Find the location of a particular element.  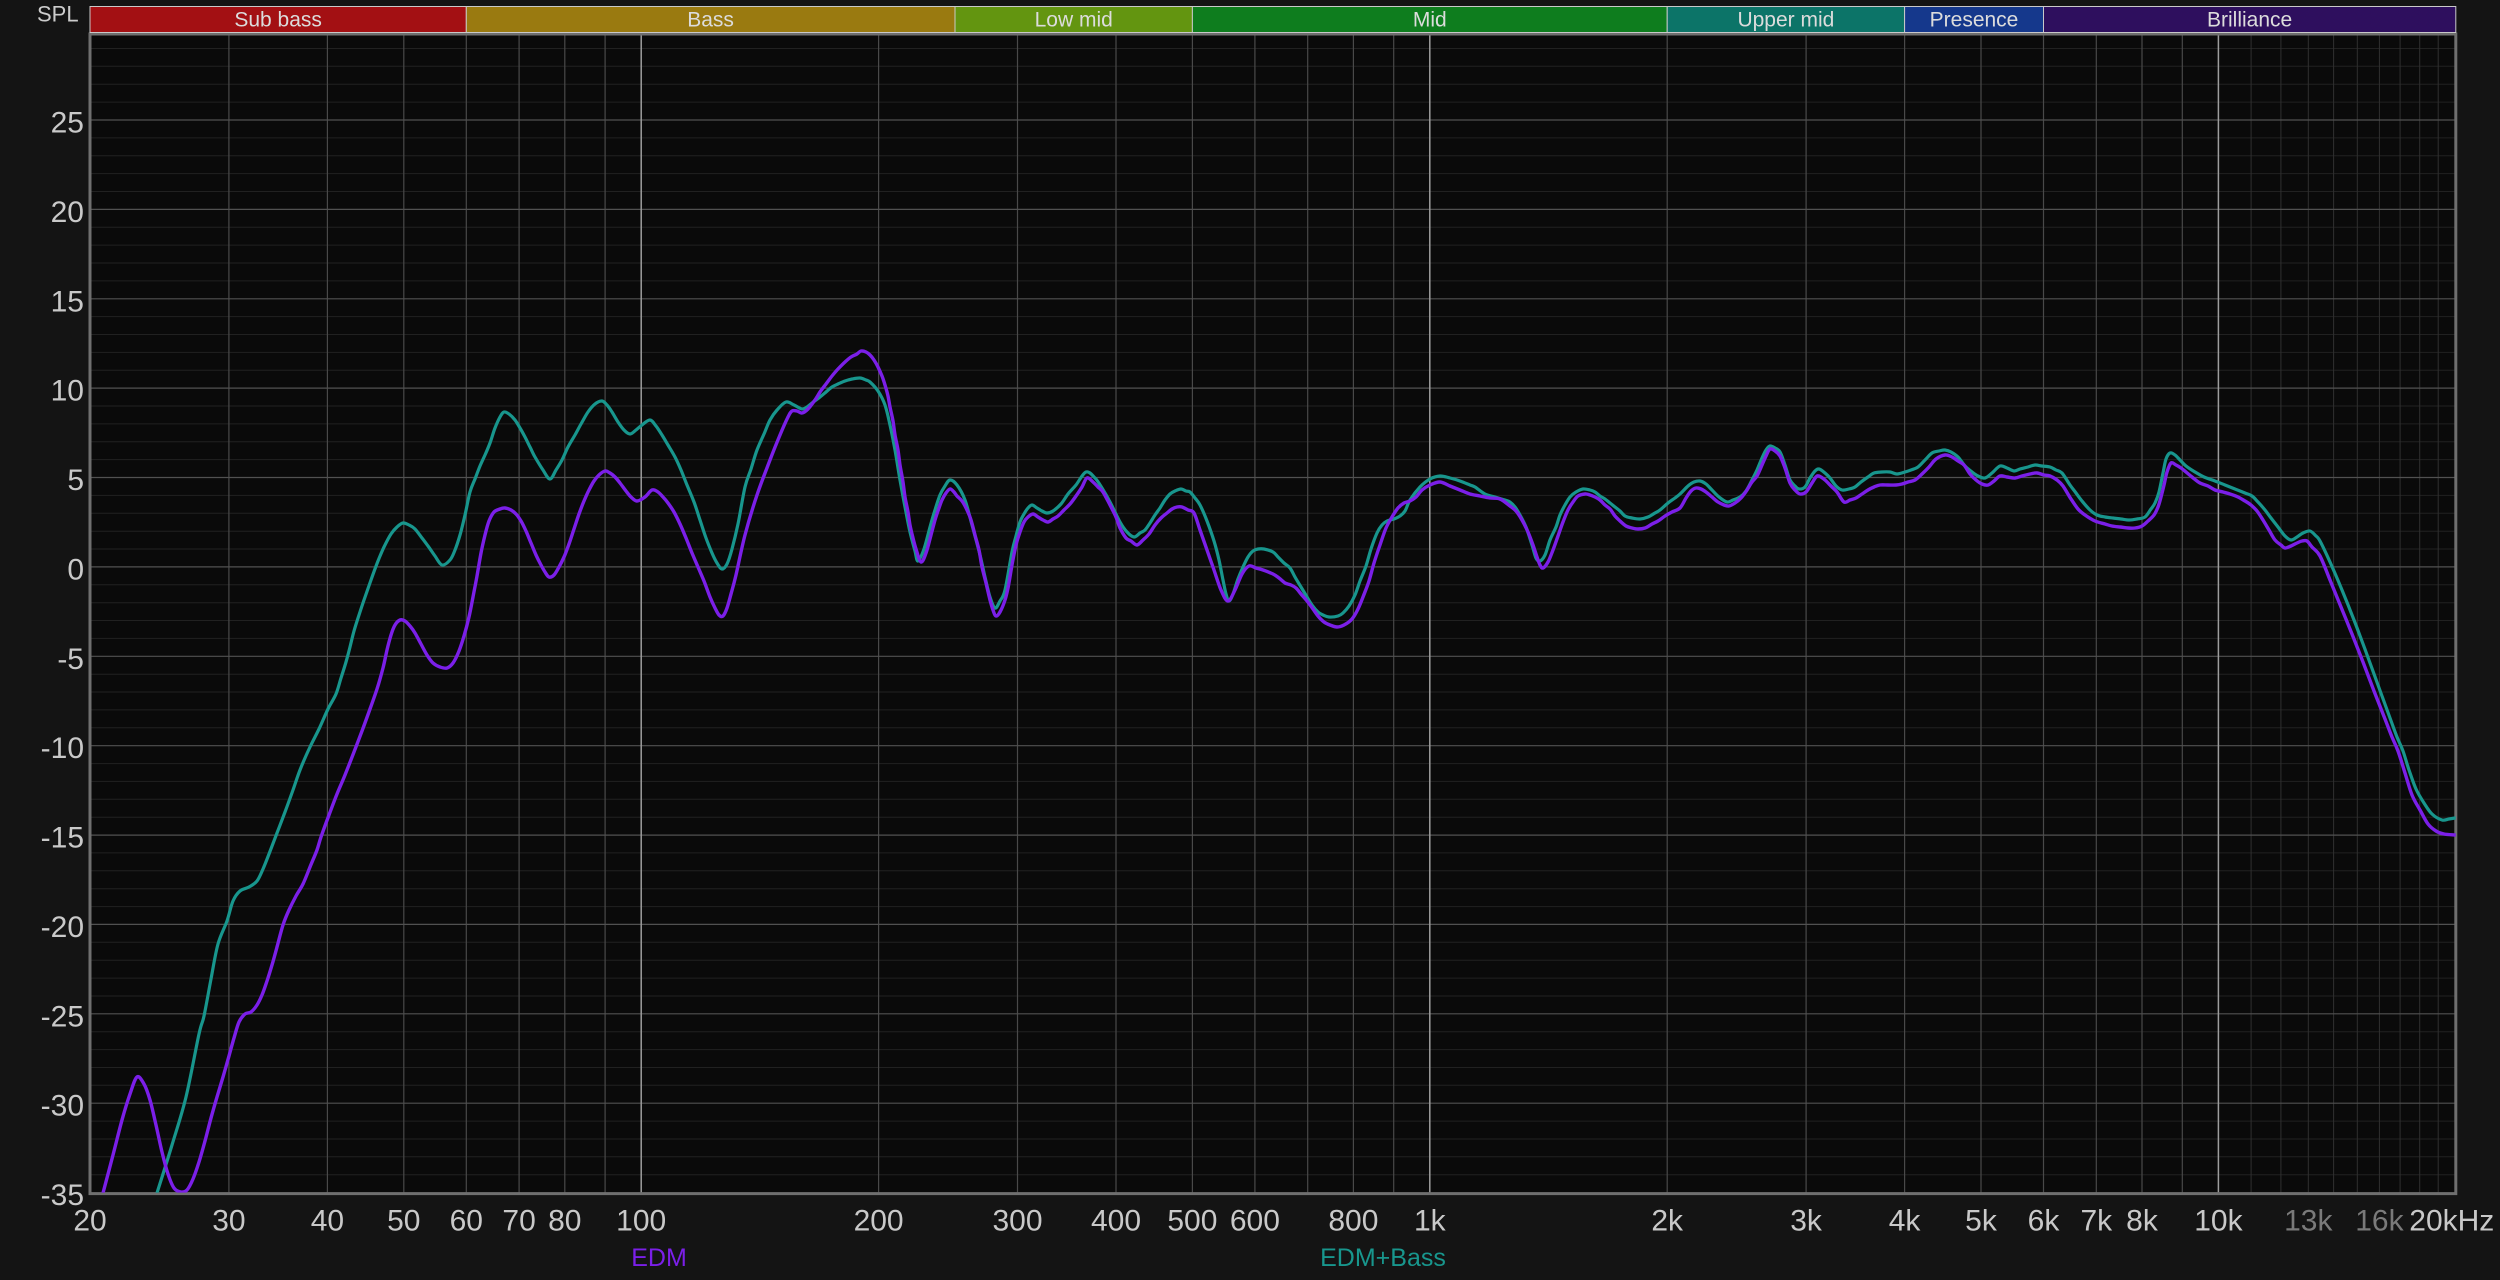

svg-text: 30 is located at coordinates (228, 1221).